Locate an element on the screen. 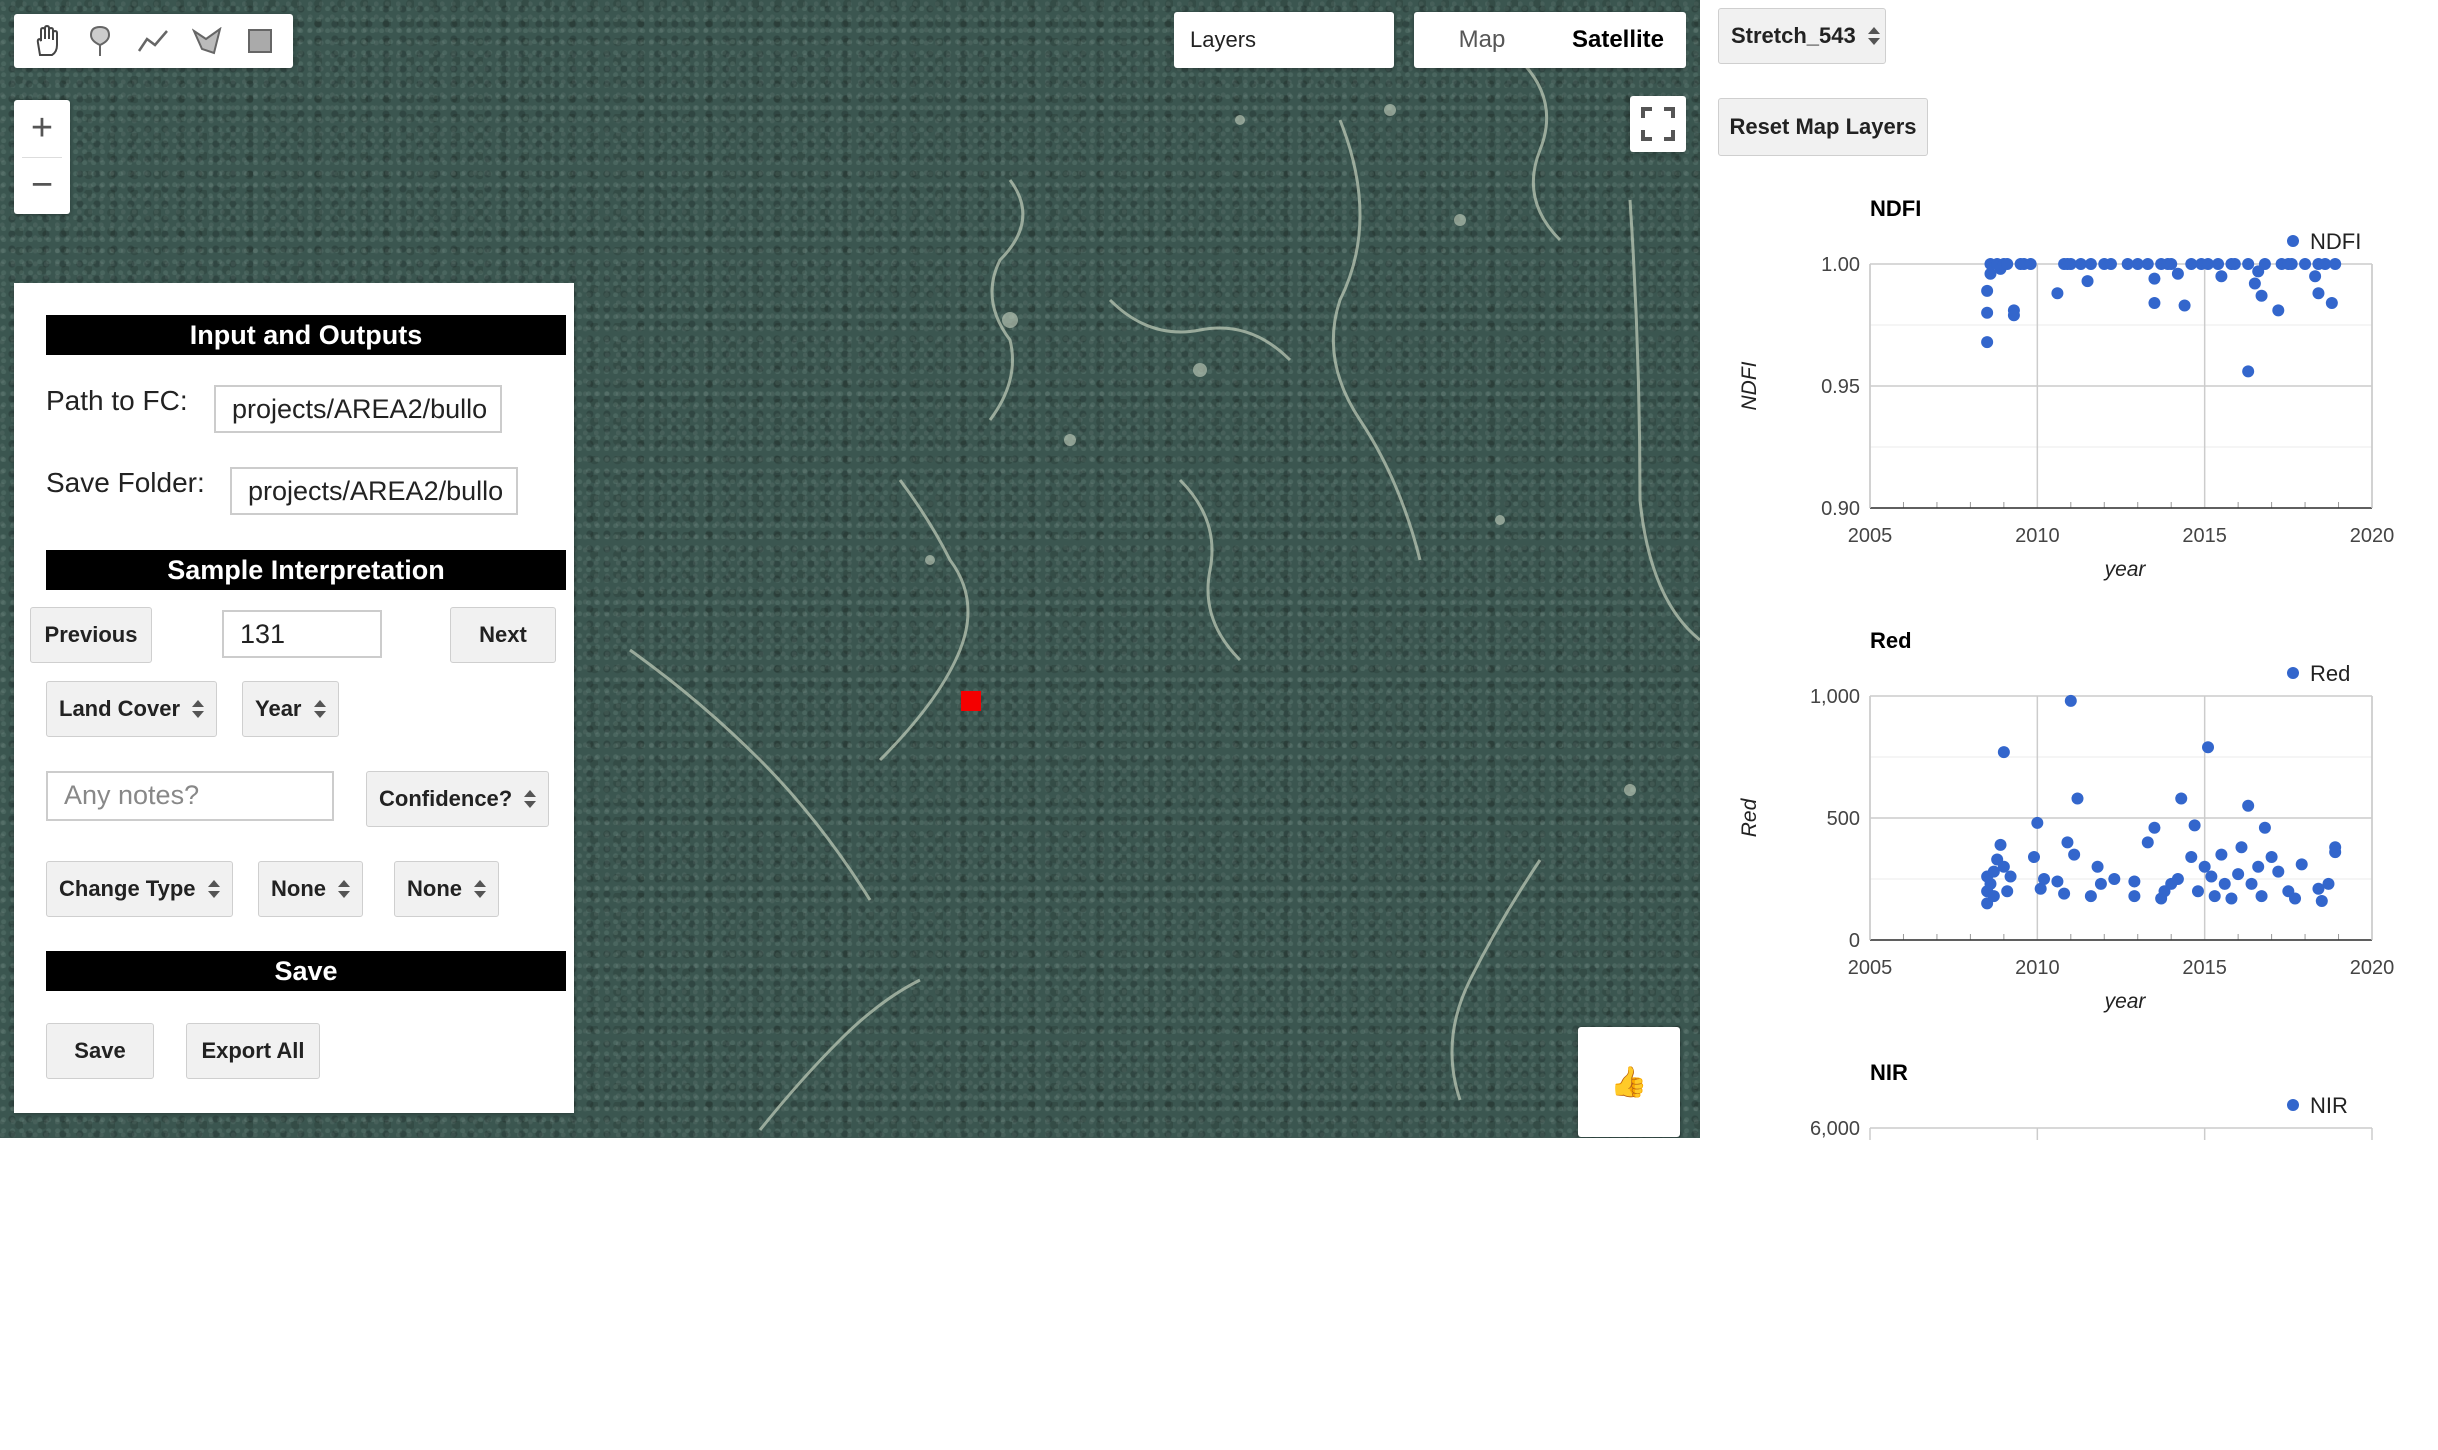 The image size is (2438, 1450). x-tick-label: 2015 is located at coordinates (2204, 536).